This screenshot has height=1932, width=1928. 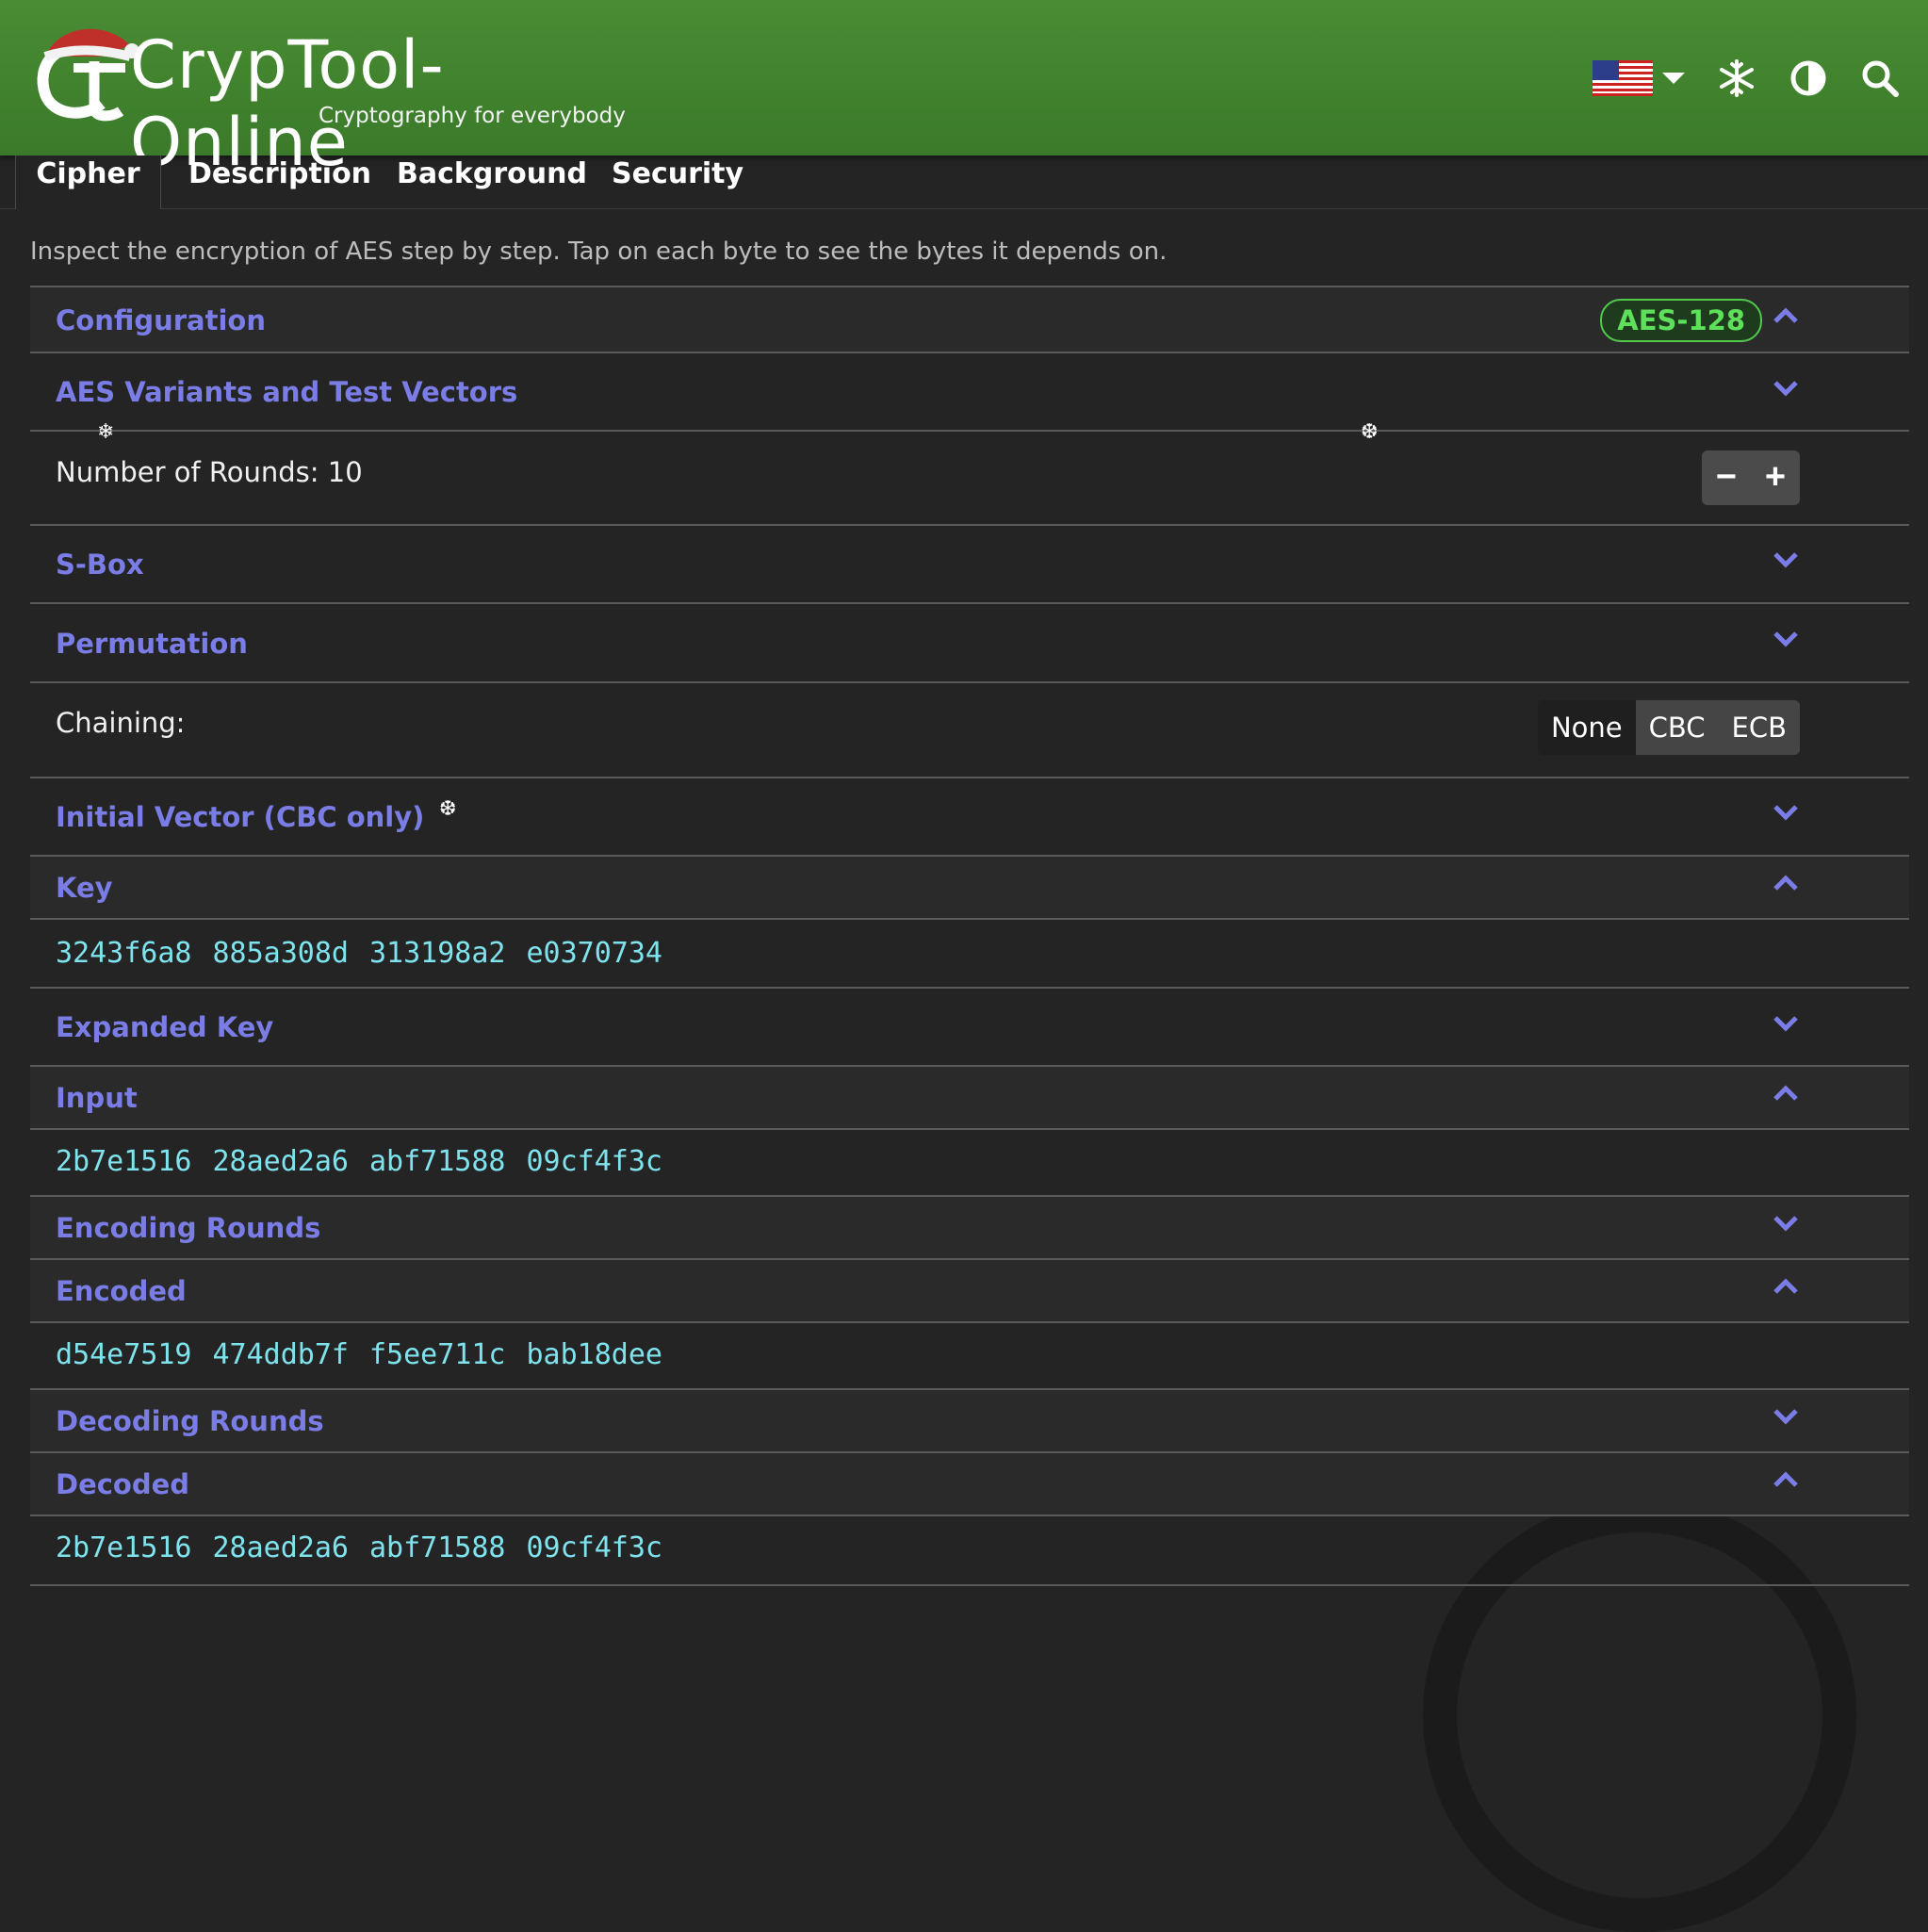 What do you see at coordinates (595, 953) in the screenshot?
I see `key-word: e0370734` at bounding box center [595, 953].